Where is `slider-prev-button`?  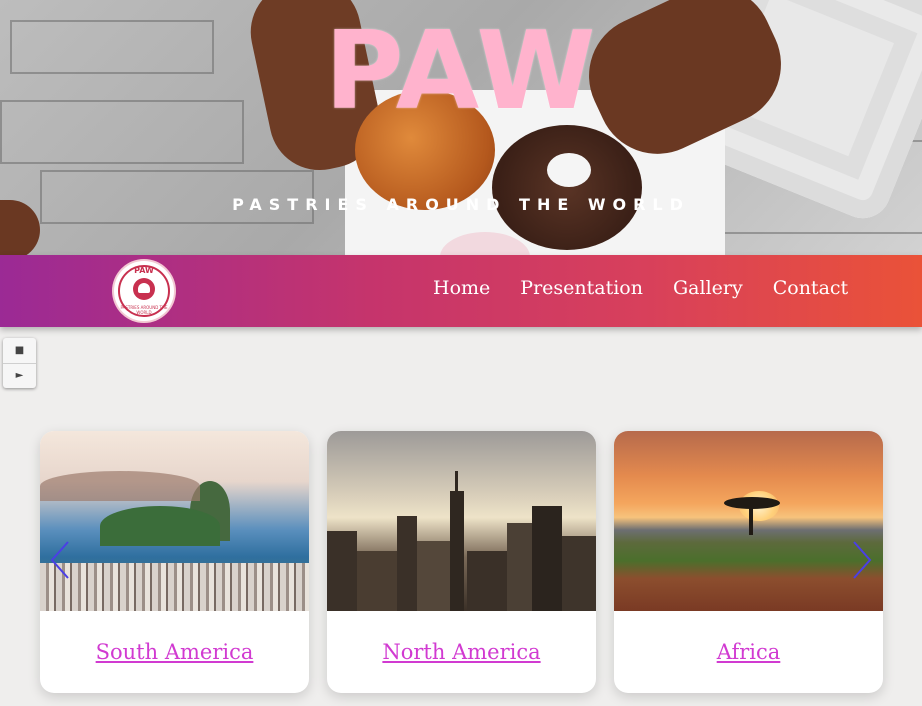 slider-prev-button is located at coordinates (60, 560).